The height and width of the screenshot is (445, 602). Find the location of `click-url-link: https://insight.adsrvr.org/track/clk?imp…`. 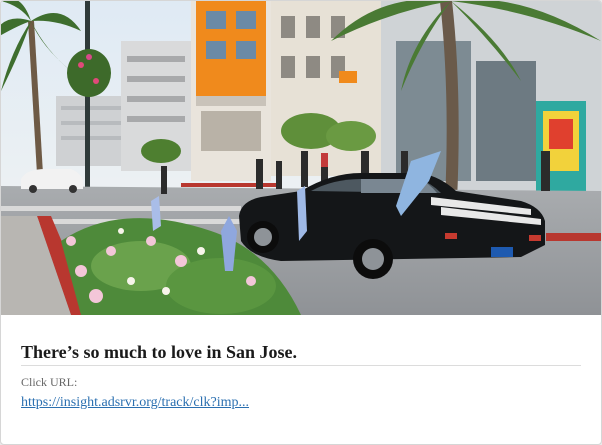

click-url-link: https://insight.adsrvr.org/track/clk?imp… is located at coordinates (135, 403).